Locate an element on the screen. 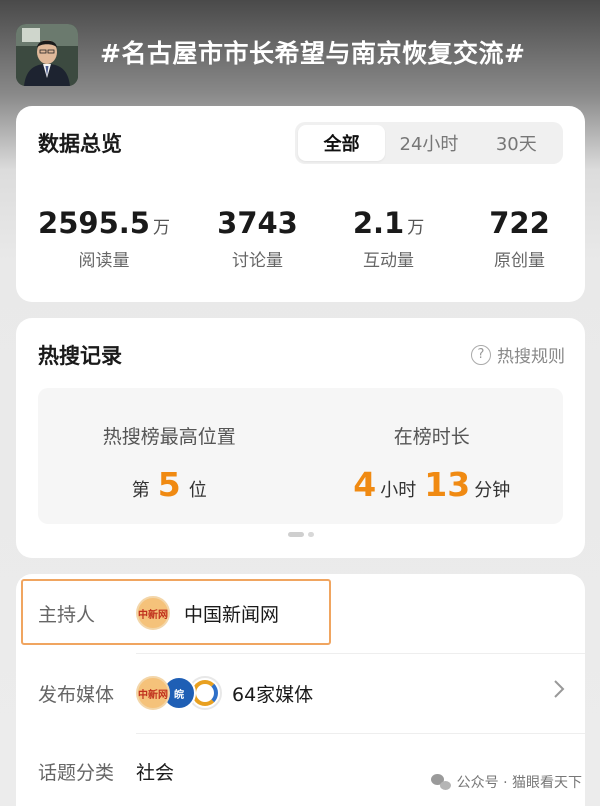  page-dot-active is located at coordinates (295, 534).